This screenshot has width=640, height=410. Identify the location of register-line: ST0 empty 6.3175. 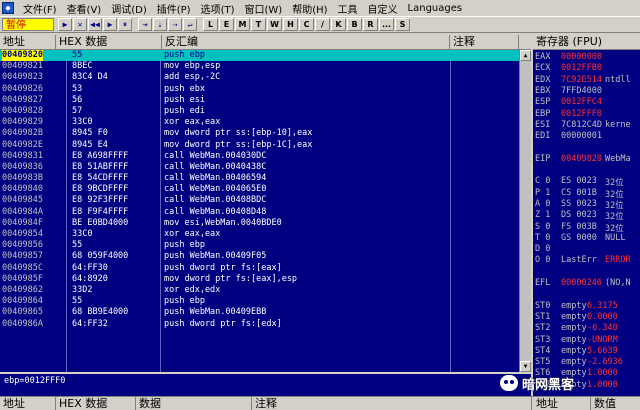
(587, 306).